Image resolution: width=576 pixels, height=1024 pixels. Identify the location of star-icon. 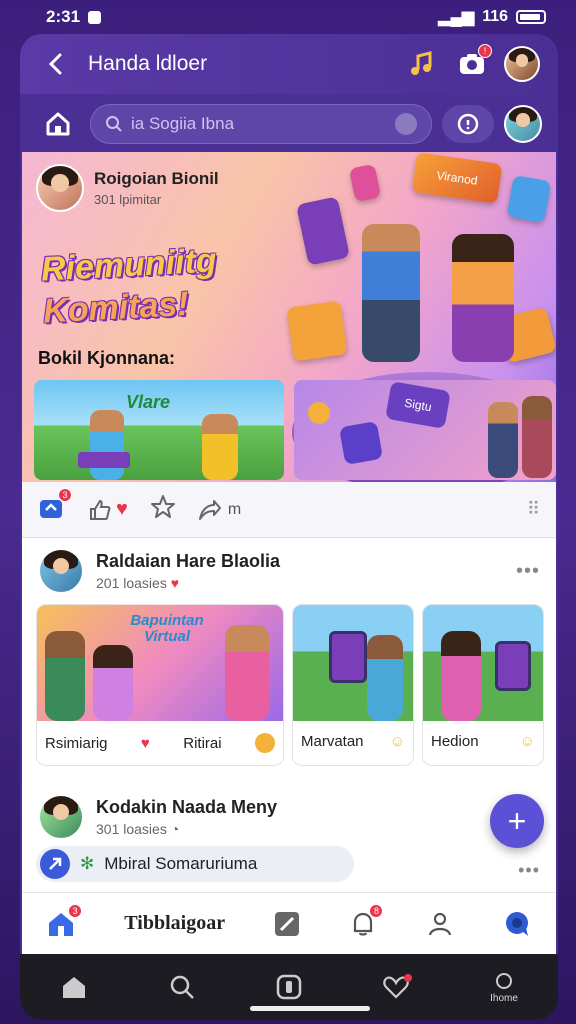
(163, 509).